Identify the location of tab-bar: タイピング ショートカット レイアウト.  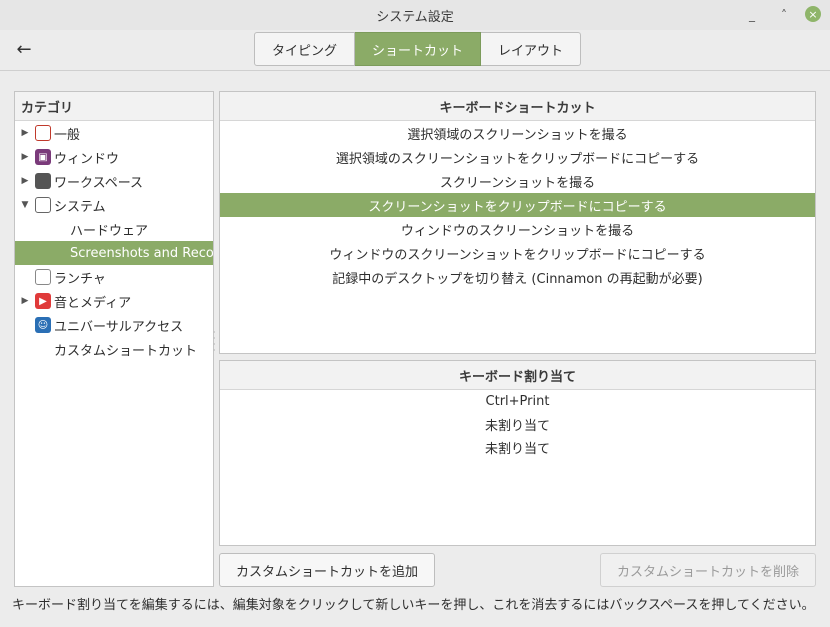
(418, 49).